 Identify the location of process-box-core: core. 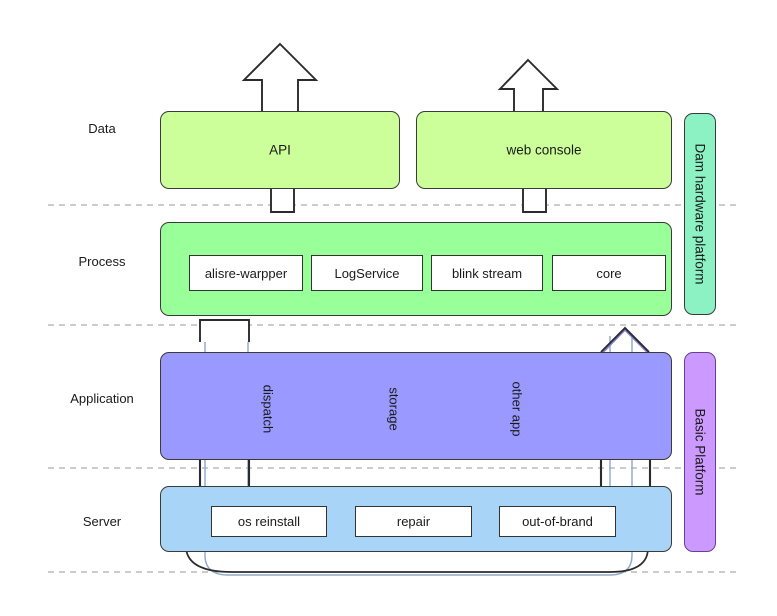
(609, 273).